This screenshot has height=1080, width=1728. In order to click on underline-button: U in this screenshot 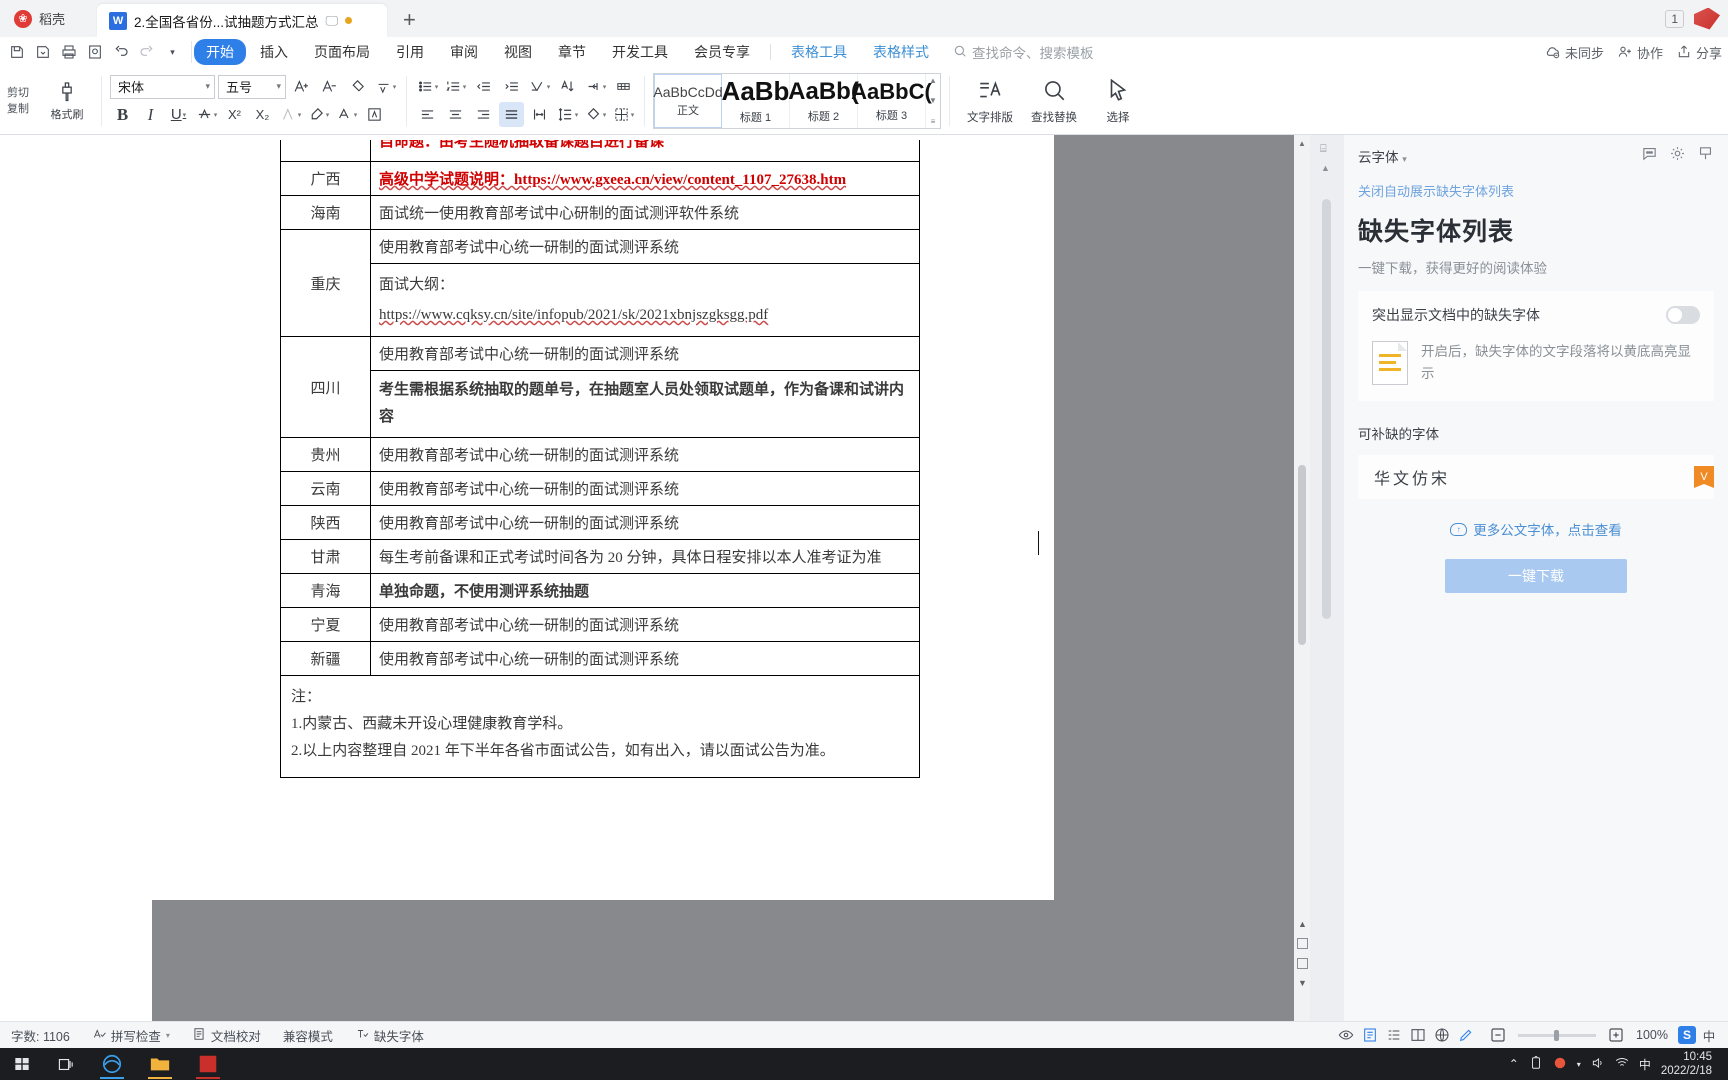, I will do `click(178, 114)`.